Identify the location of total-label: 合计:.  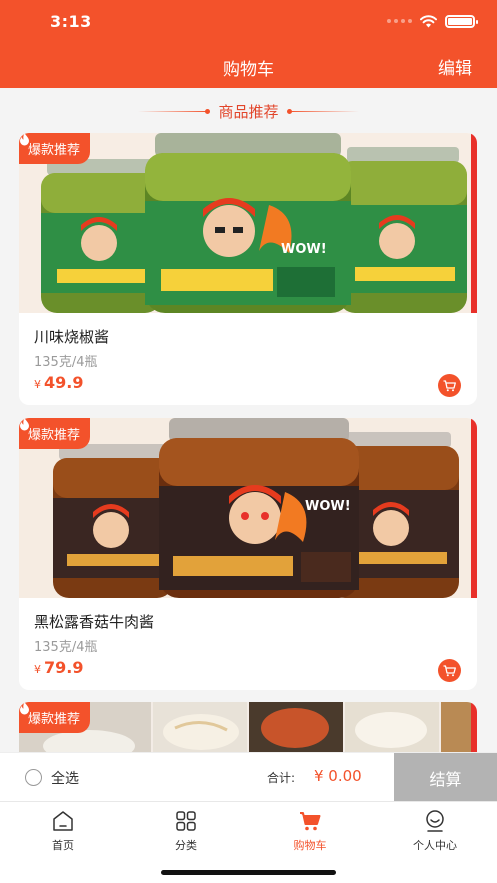
(281, 778).